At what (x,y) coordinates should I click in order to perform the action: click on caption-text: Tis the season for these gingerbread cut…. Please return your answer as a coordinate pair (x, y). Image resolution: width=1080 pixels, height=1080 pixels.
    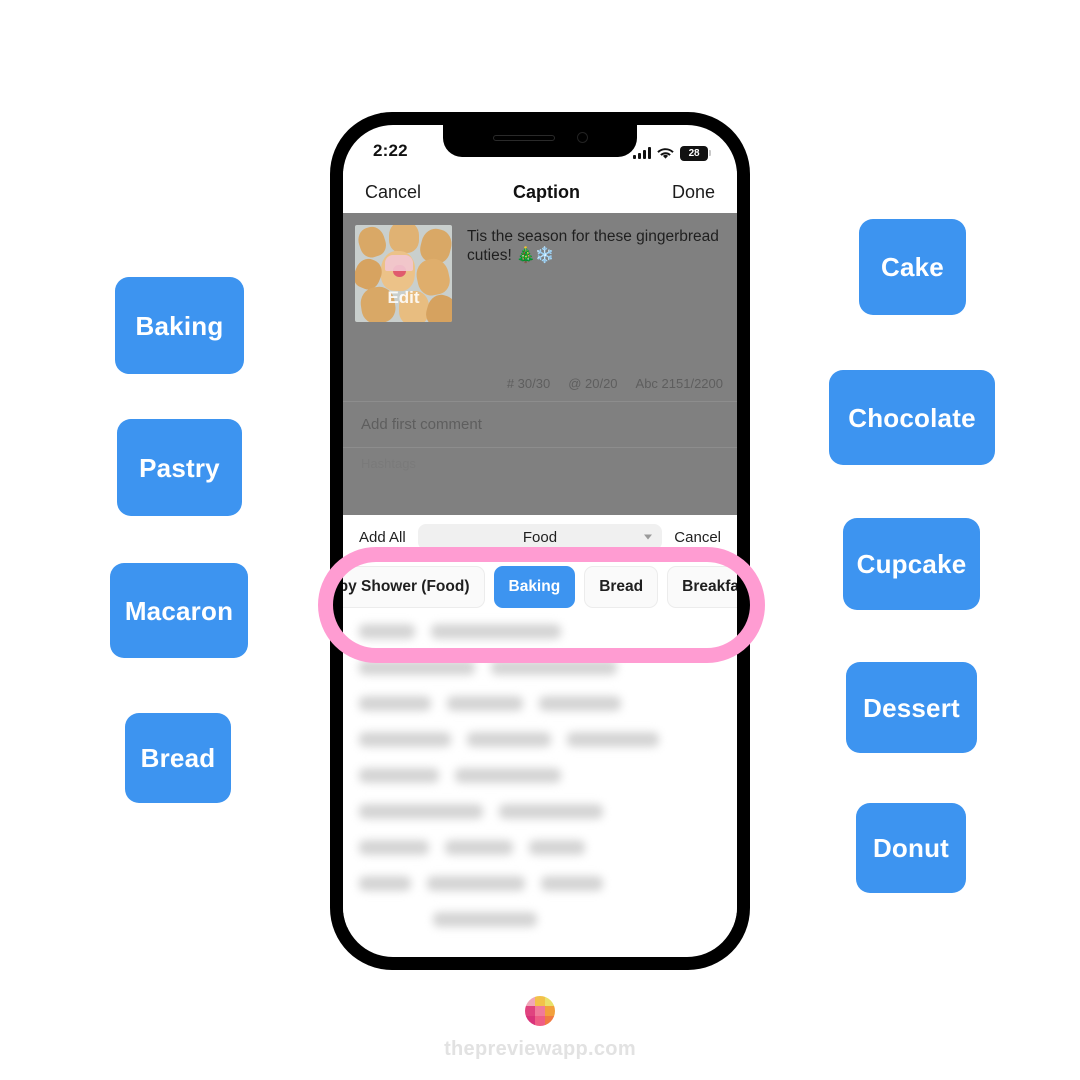
    Looking at the image, I should click on (596, 273).